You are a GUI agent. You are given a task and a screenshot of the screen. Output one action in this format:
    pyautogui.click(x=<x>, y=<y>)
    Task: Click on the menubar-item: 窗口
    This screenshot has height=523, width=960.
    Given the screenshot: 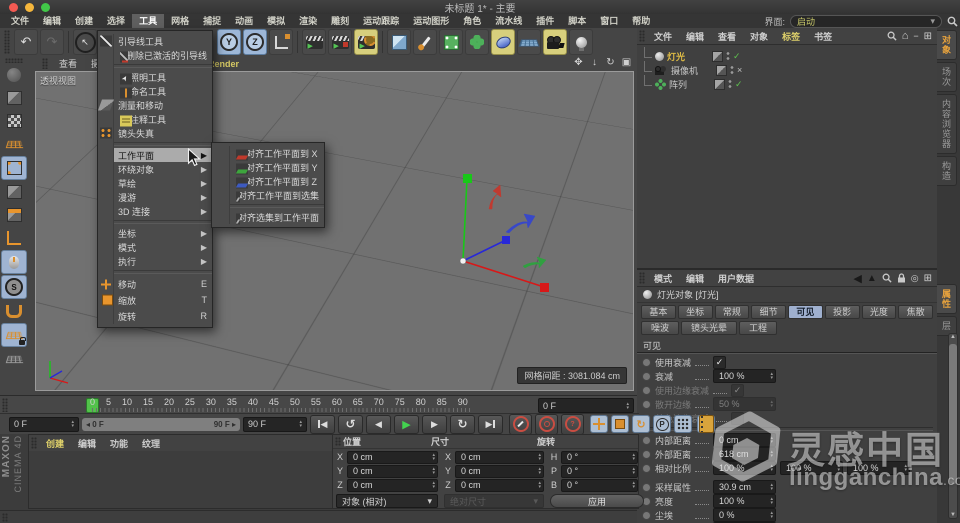 What is the action you would take?
    pyautogui.click(x=609, y=21)
    